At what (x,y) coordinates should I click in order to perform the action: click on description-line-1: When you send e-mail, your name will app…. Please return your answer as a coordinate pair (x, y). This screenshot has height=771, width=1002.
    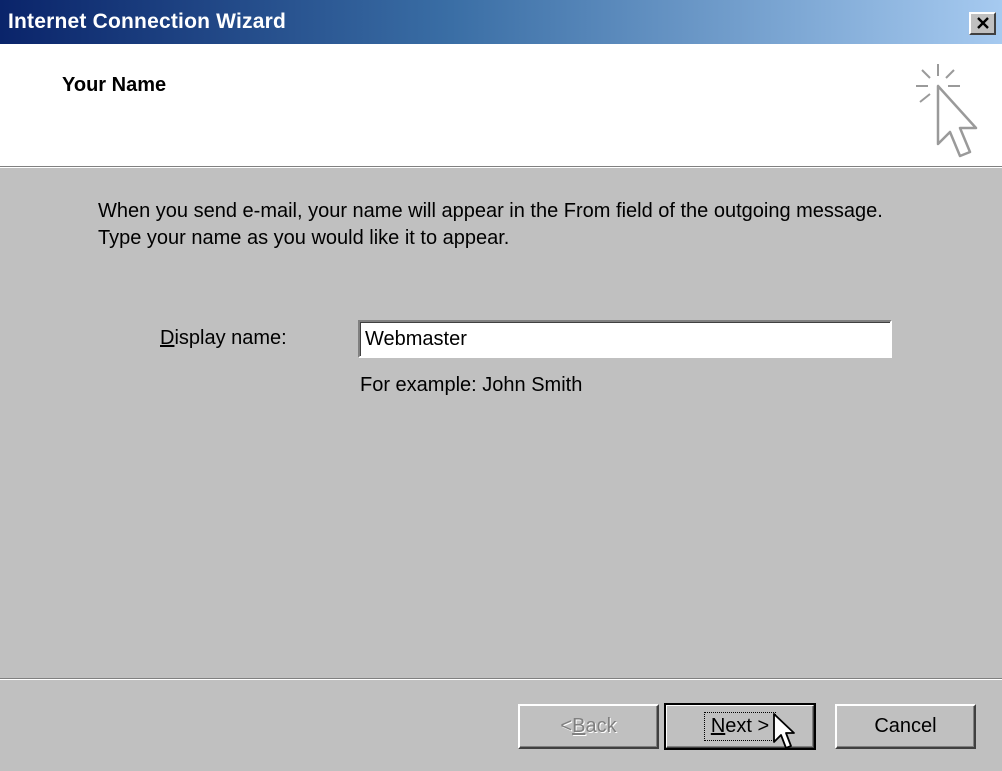
    Looking at the image, I should click on (490, 211).